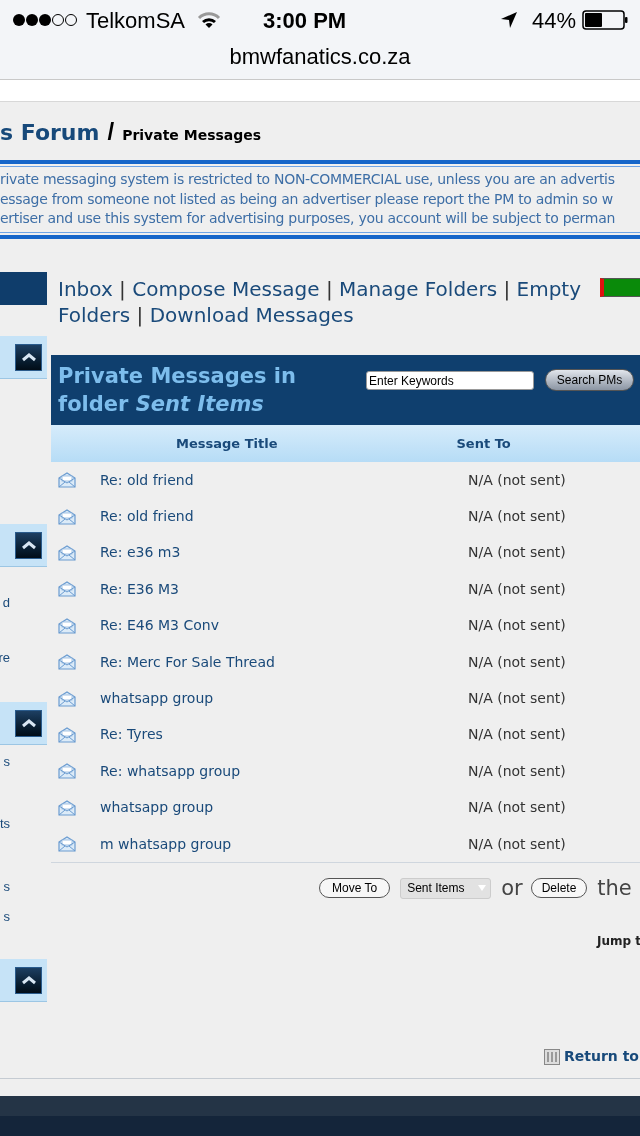 This screenshot has height=1136, width=640. I want to click on dropdown-caret-icon, so click(482, 888).